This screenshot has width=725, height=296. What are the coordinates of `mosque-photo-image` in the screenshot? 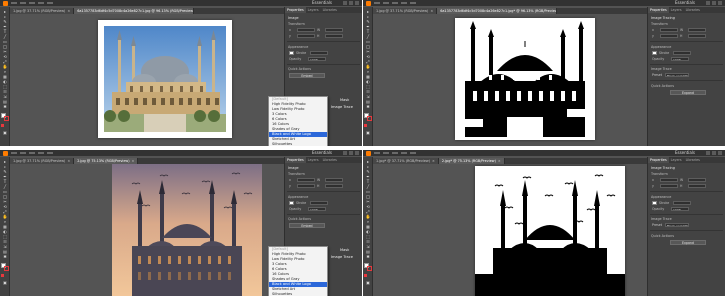 It's located at (165, 79).